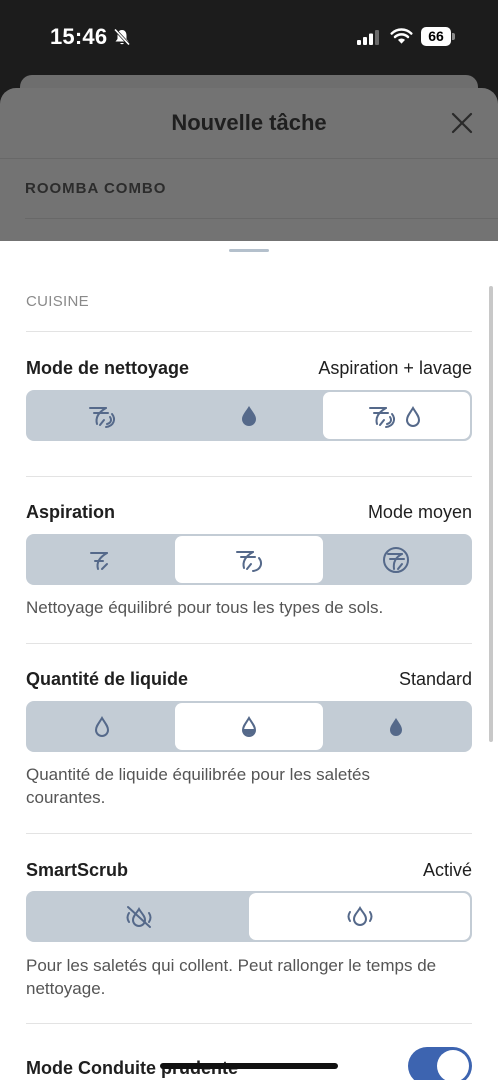 The width and height of the screenshot is (498, 1080). I want to click on water-drop-icon, so click(248, 415).